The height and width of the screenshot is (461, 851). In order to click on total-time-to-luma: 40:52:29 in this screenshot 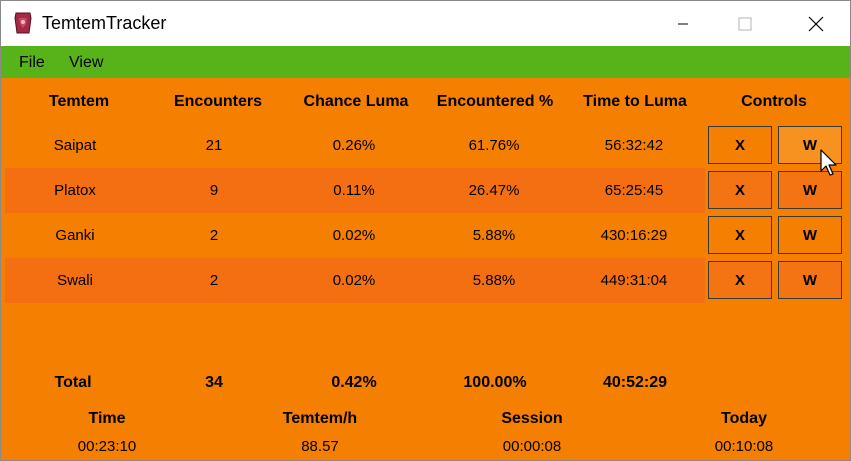, I will do `click(635, 382)`.